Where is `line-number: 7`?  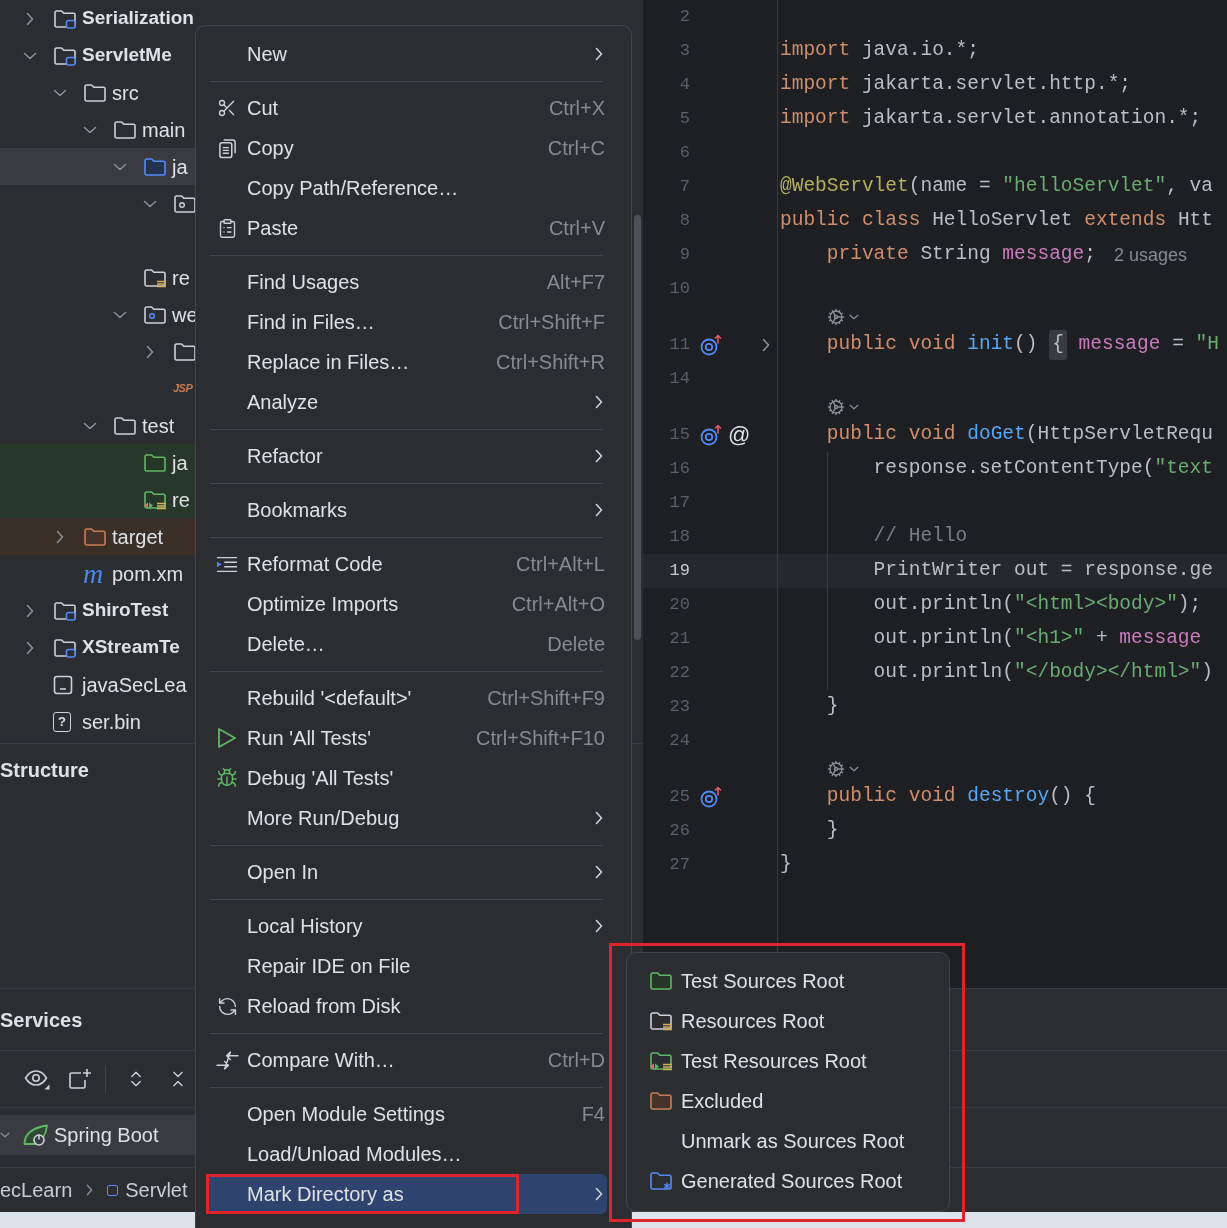
line-number: 7 is located at coordinates (684, 187).